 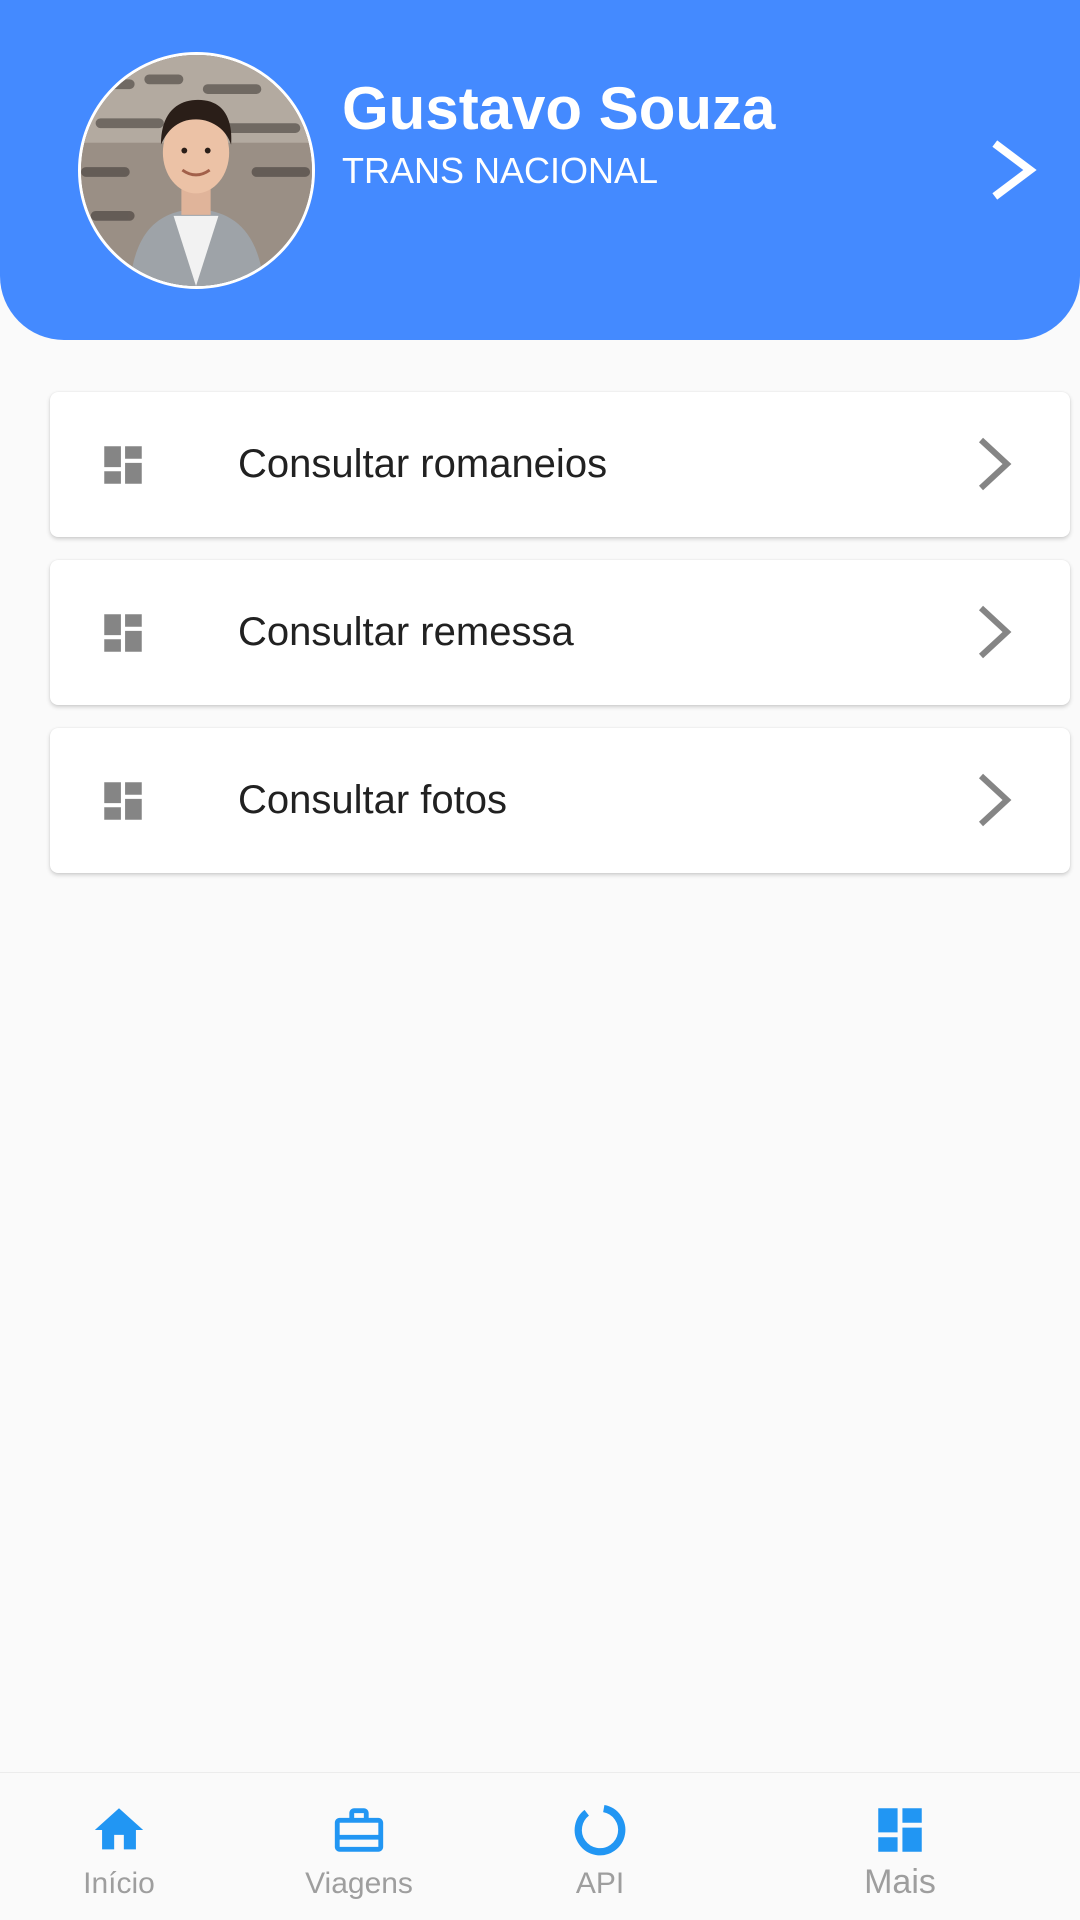 I want to click on menu-item-label: Consultar fotos, so click(x=373, y=800).